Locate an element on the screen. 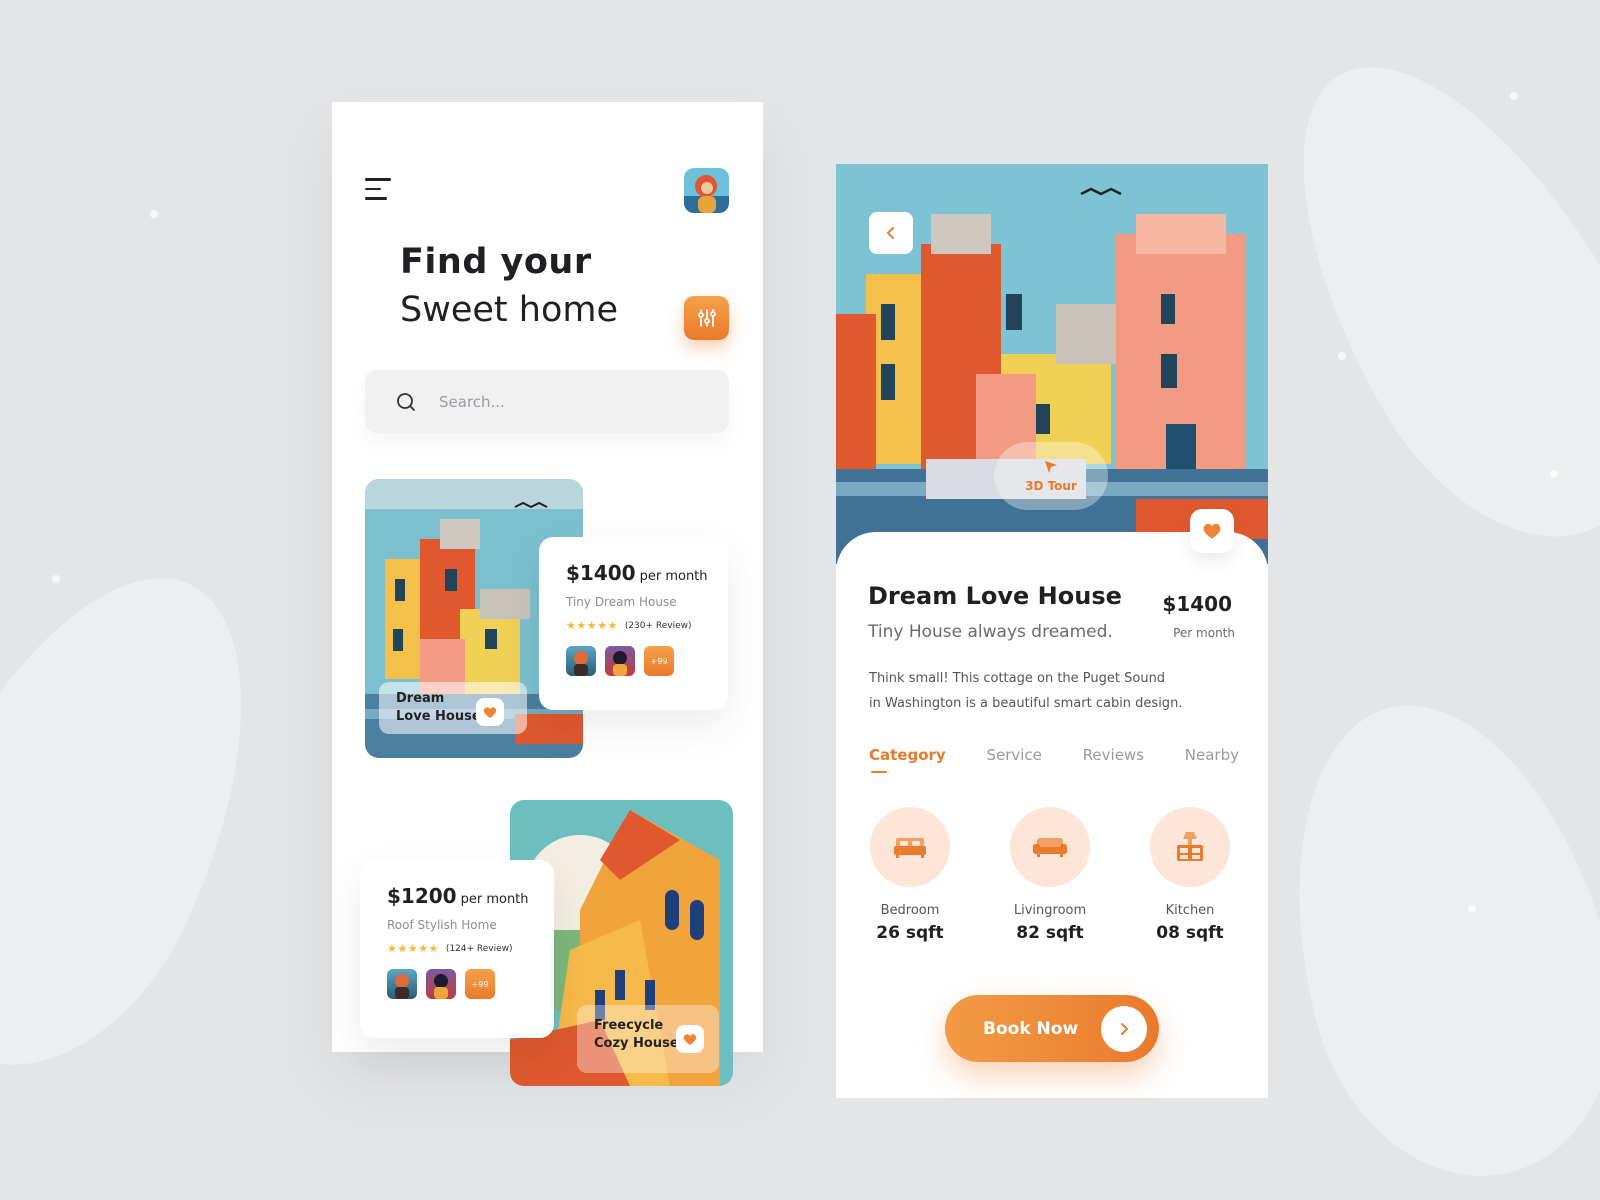 The height and width of the screenshot is (1200, 1600). rating-stars: ★★★★★ (230+ Review) is located at coordinates (629, 625).